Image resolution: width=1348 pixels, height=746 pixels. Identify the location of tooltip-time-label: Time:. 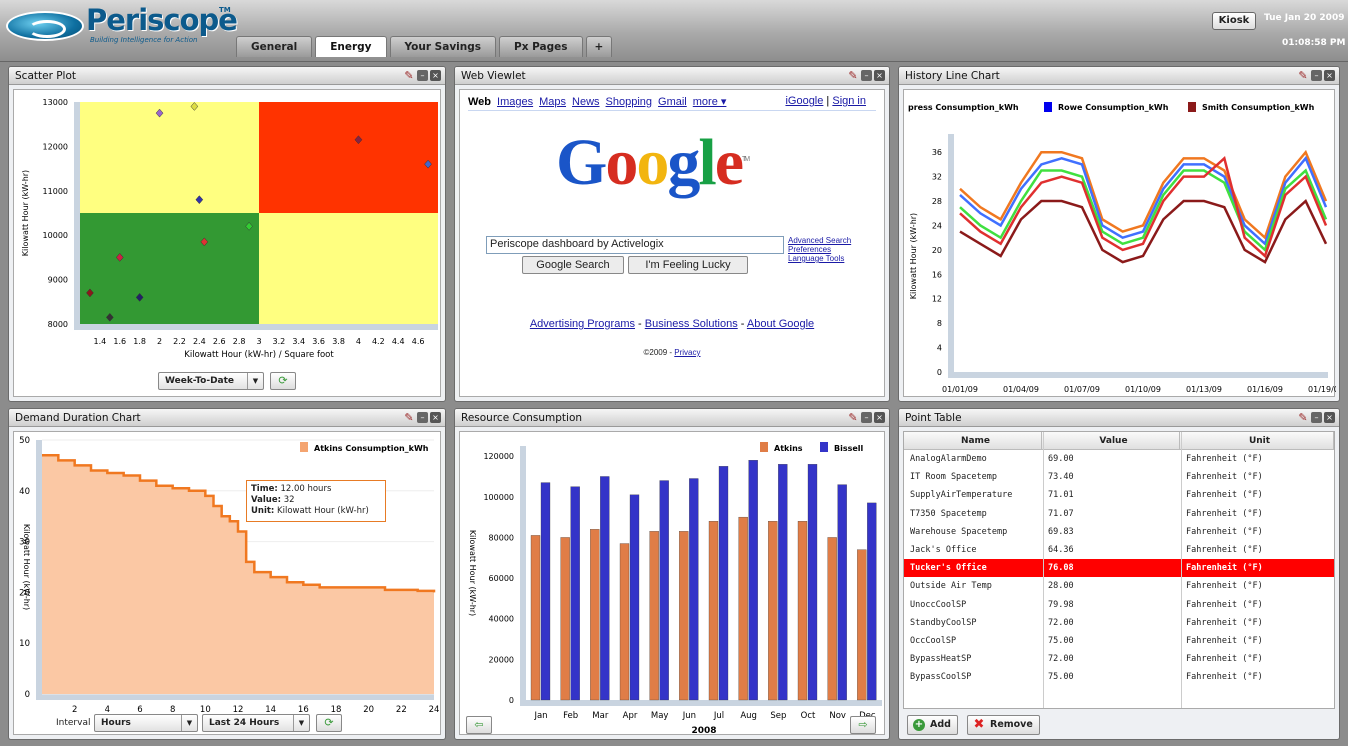
(264, 489).